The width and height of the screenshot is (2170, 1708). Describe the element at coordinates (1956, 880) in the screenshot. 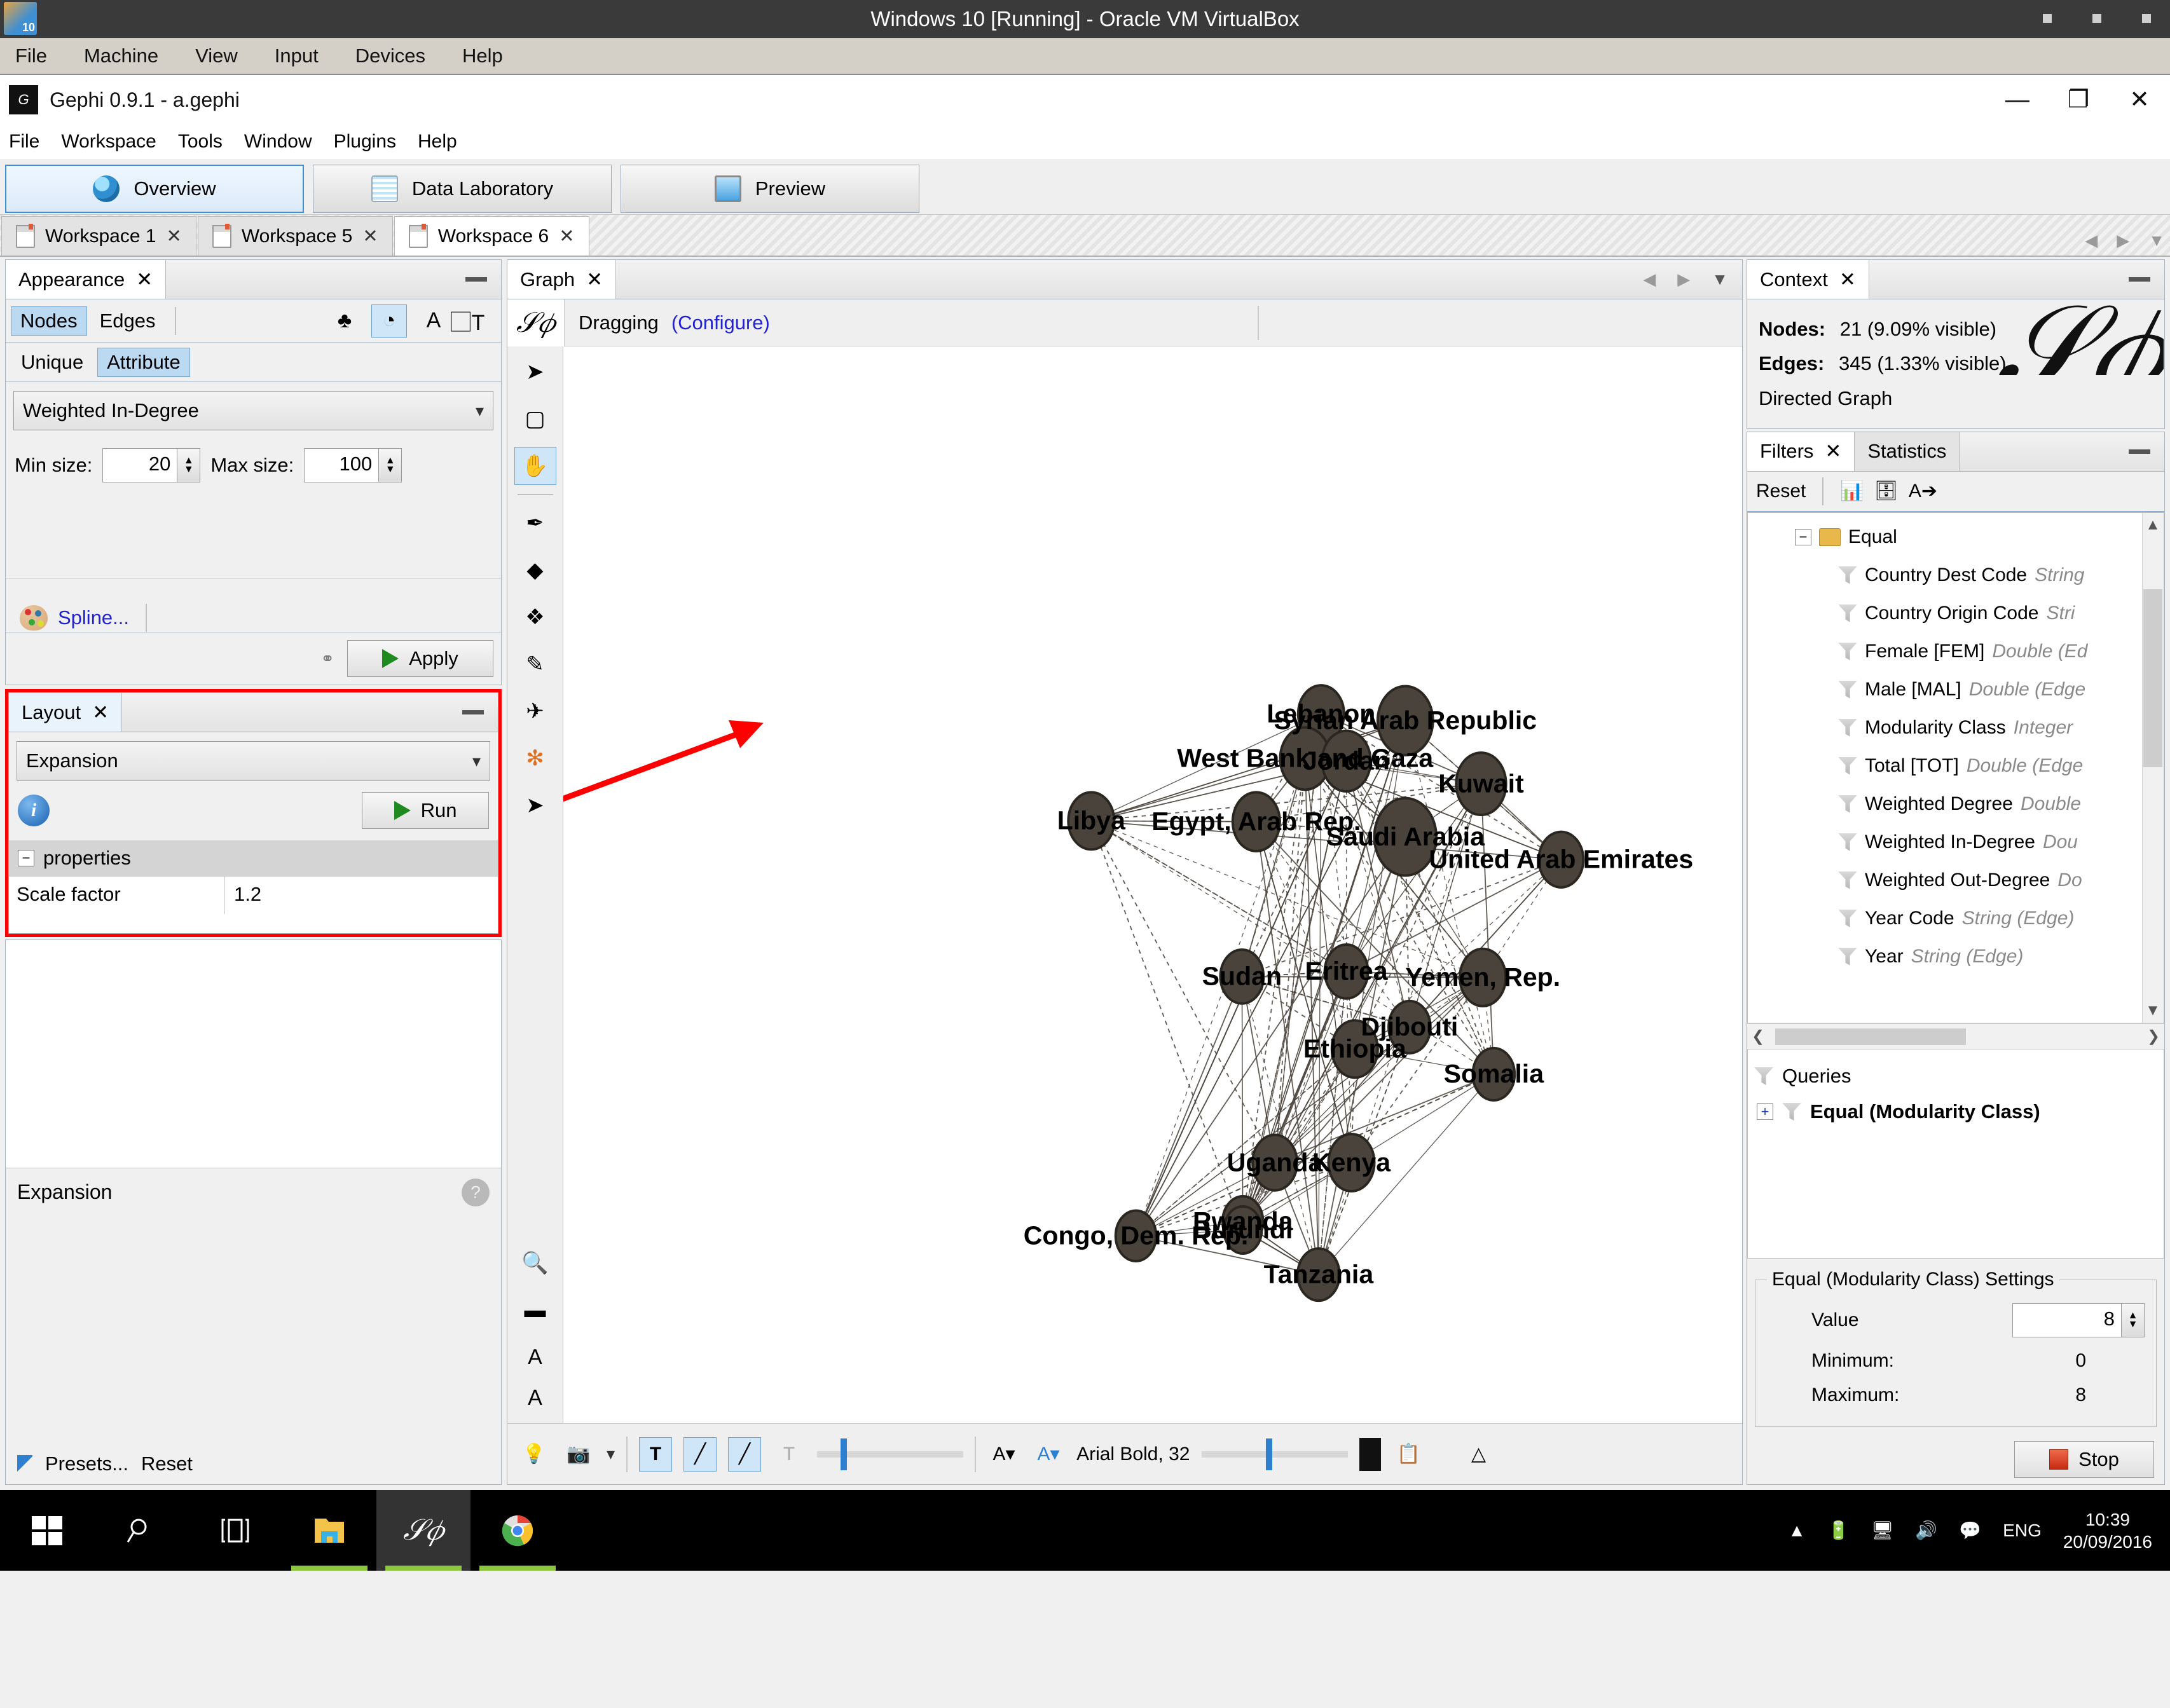

I see `filters-tree-item: Weighted Out-Degree Do` at that location.